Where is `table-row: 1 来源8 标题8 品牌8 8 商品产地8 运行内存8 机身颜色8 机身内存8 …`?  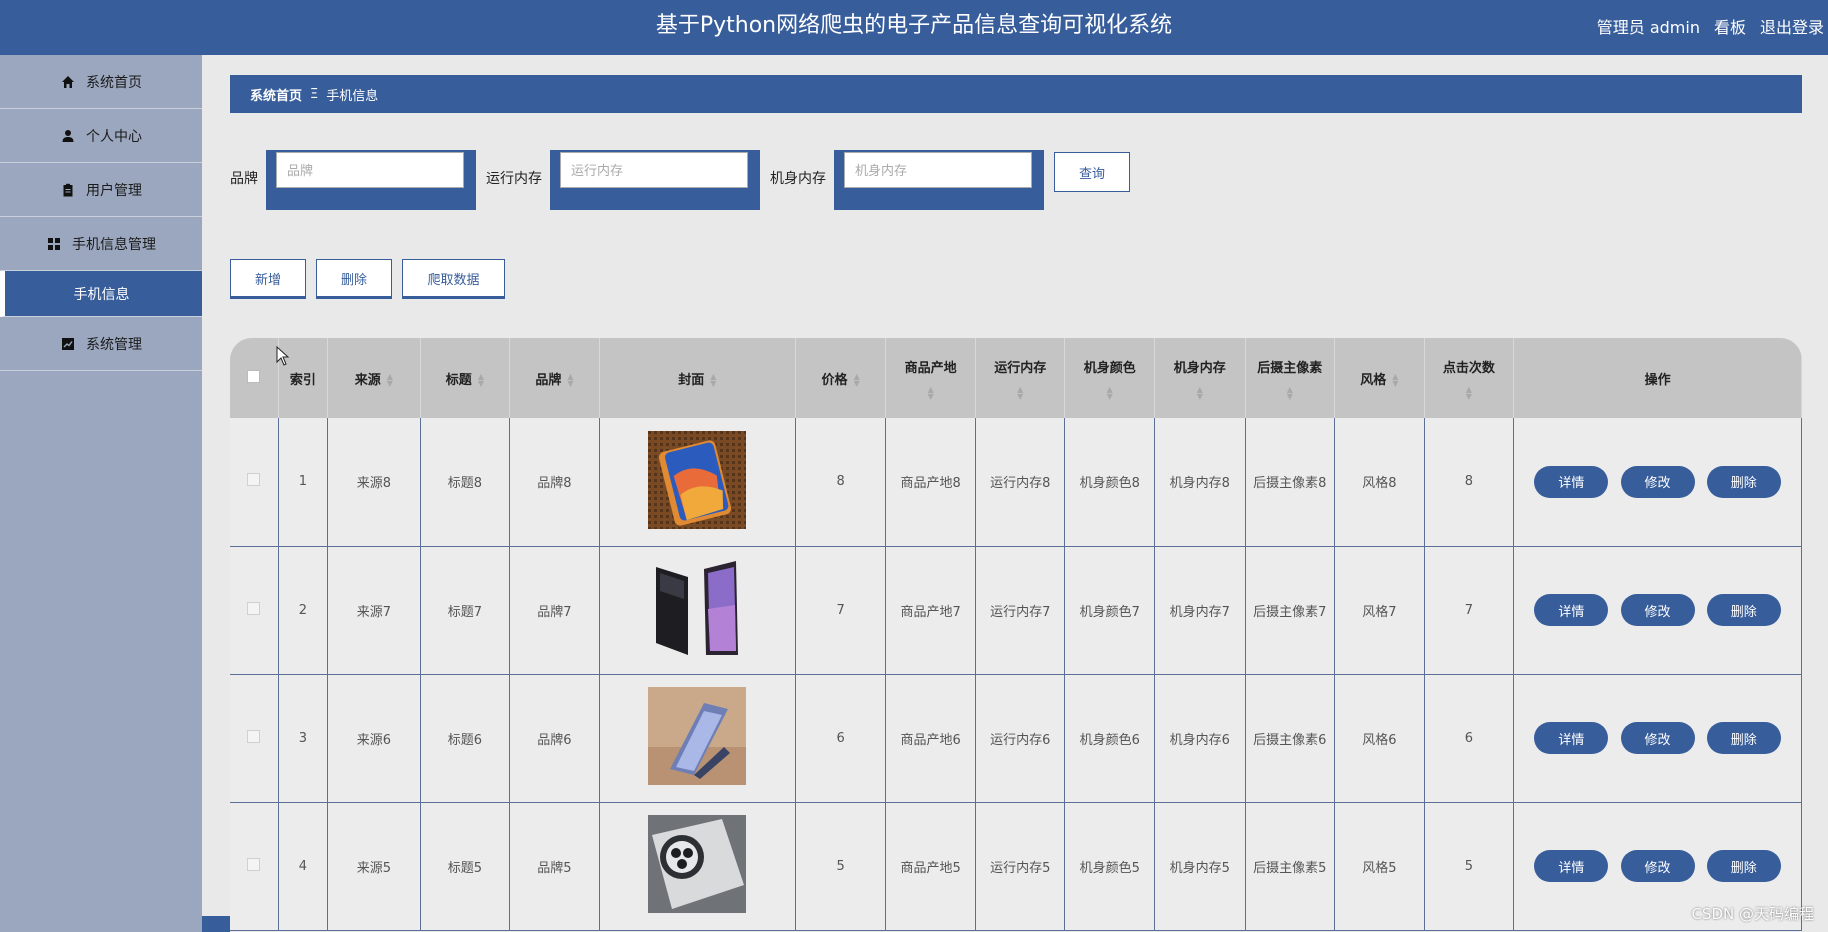
table-row: 1 来源8 标题8 品牌8 8 商品产地8 运行内存8 机身颜色8 机身内存8 … is located at coordinates (1016, 482).